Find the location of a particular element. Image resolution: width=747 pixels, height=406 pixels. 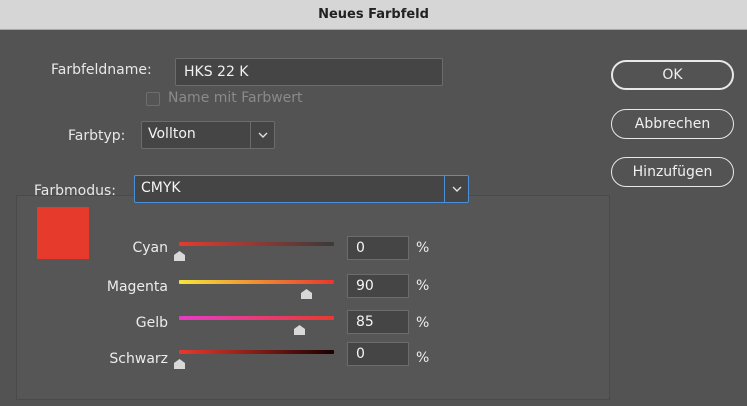

magenta-label: Magenta is located at coordinates (137, 287).